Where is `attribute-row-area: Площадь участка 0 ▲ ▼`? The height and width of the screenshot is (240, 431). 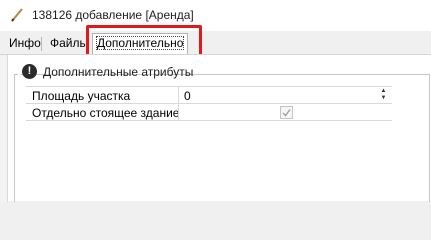 attribute-row-area: Площадь участка 0 ▲ ▼ is located at coordinates (209, 95).